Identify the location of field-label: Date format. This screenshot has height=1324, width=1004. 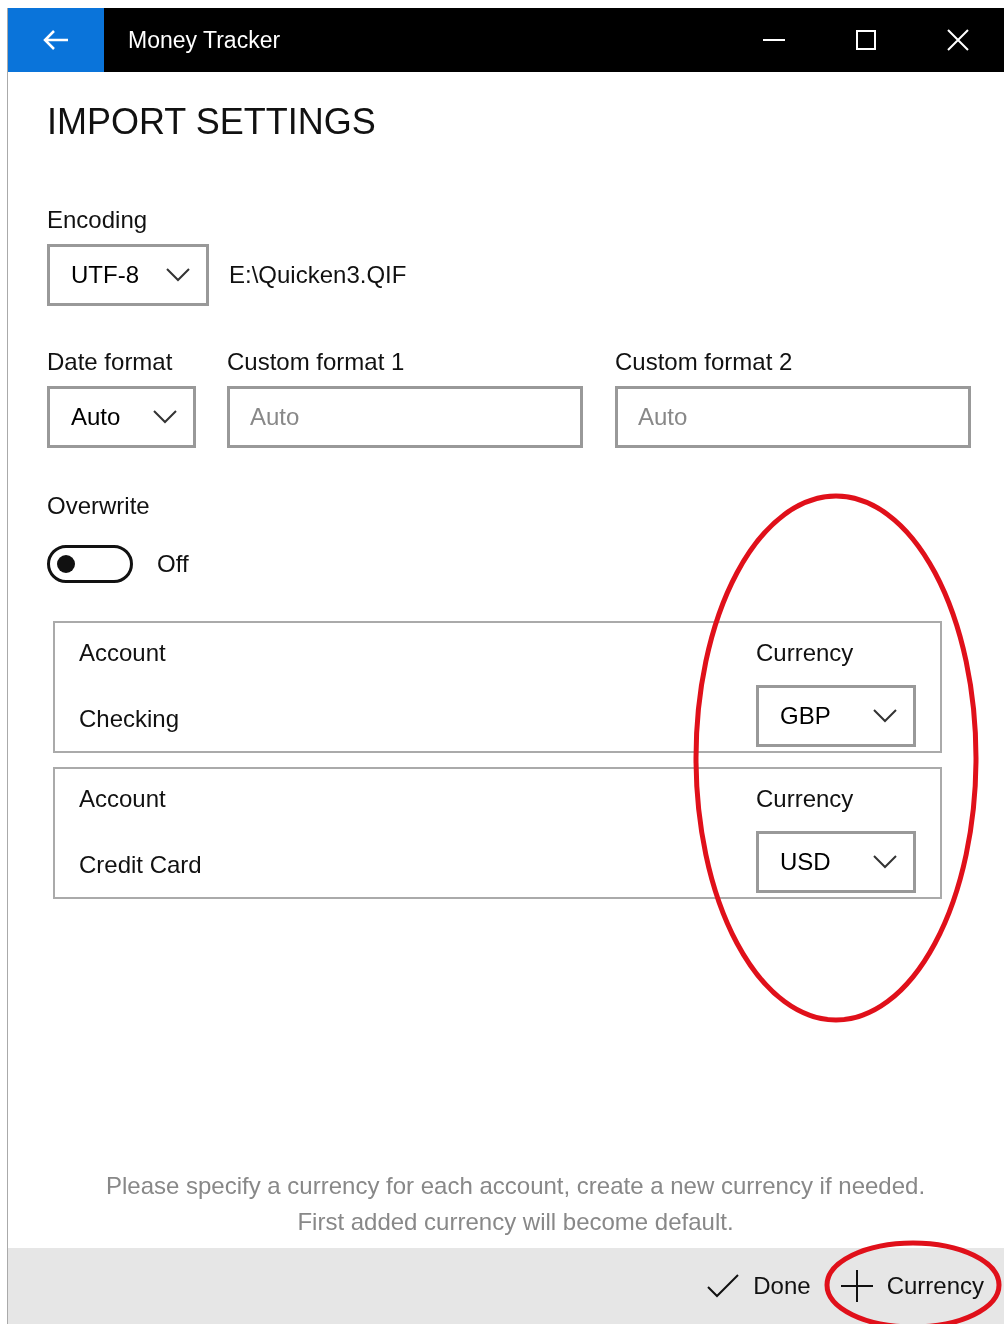
(110, 362).